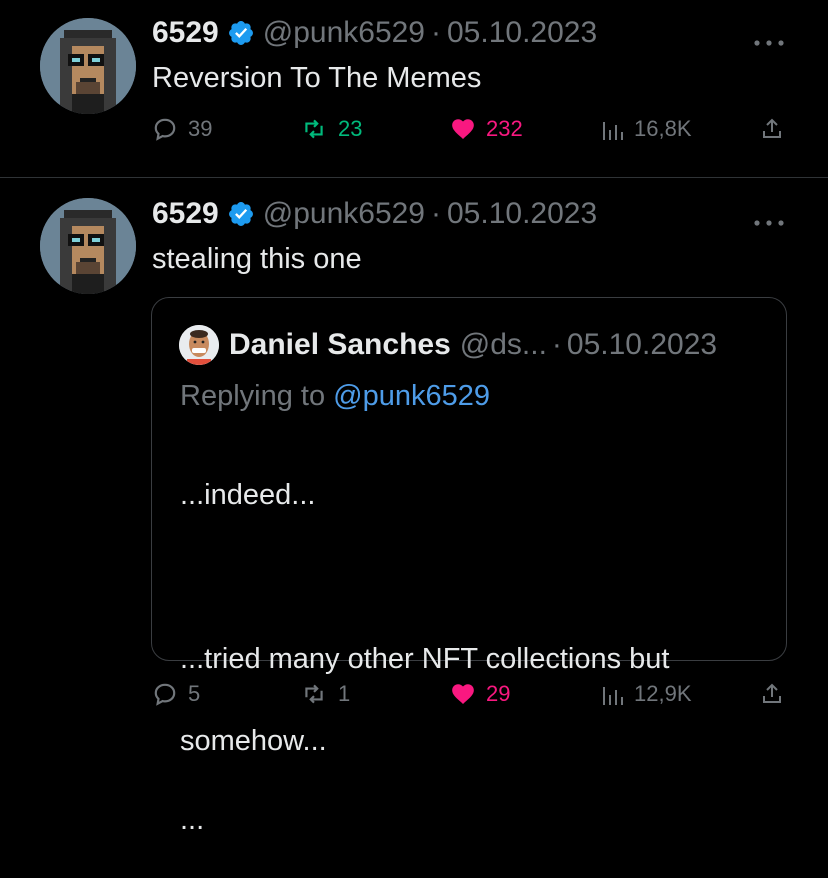  I want to click on quoted-text-line, so click(475, 577).